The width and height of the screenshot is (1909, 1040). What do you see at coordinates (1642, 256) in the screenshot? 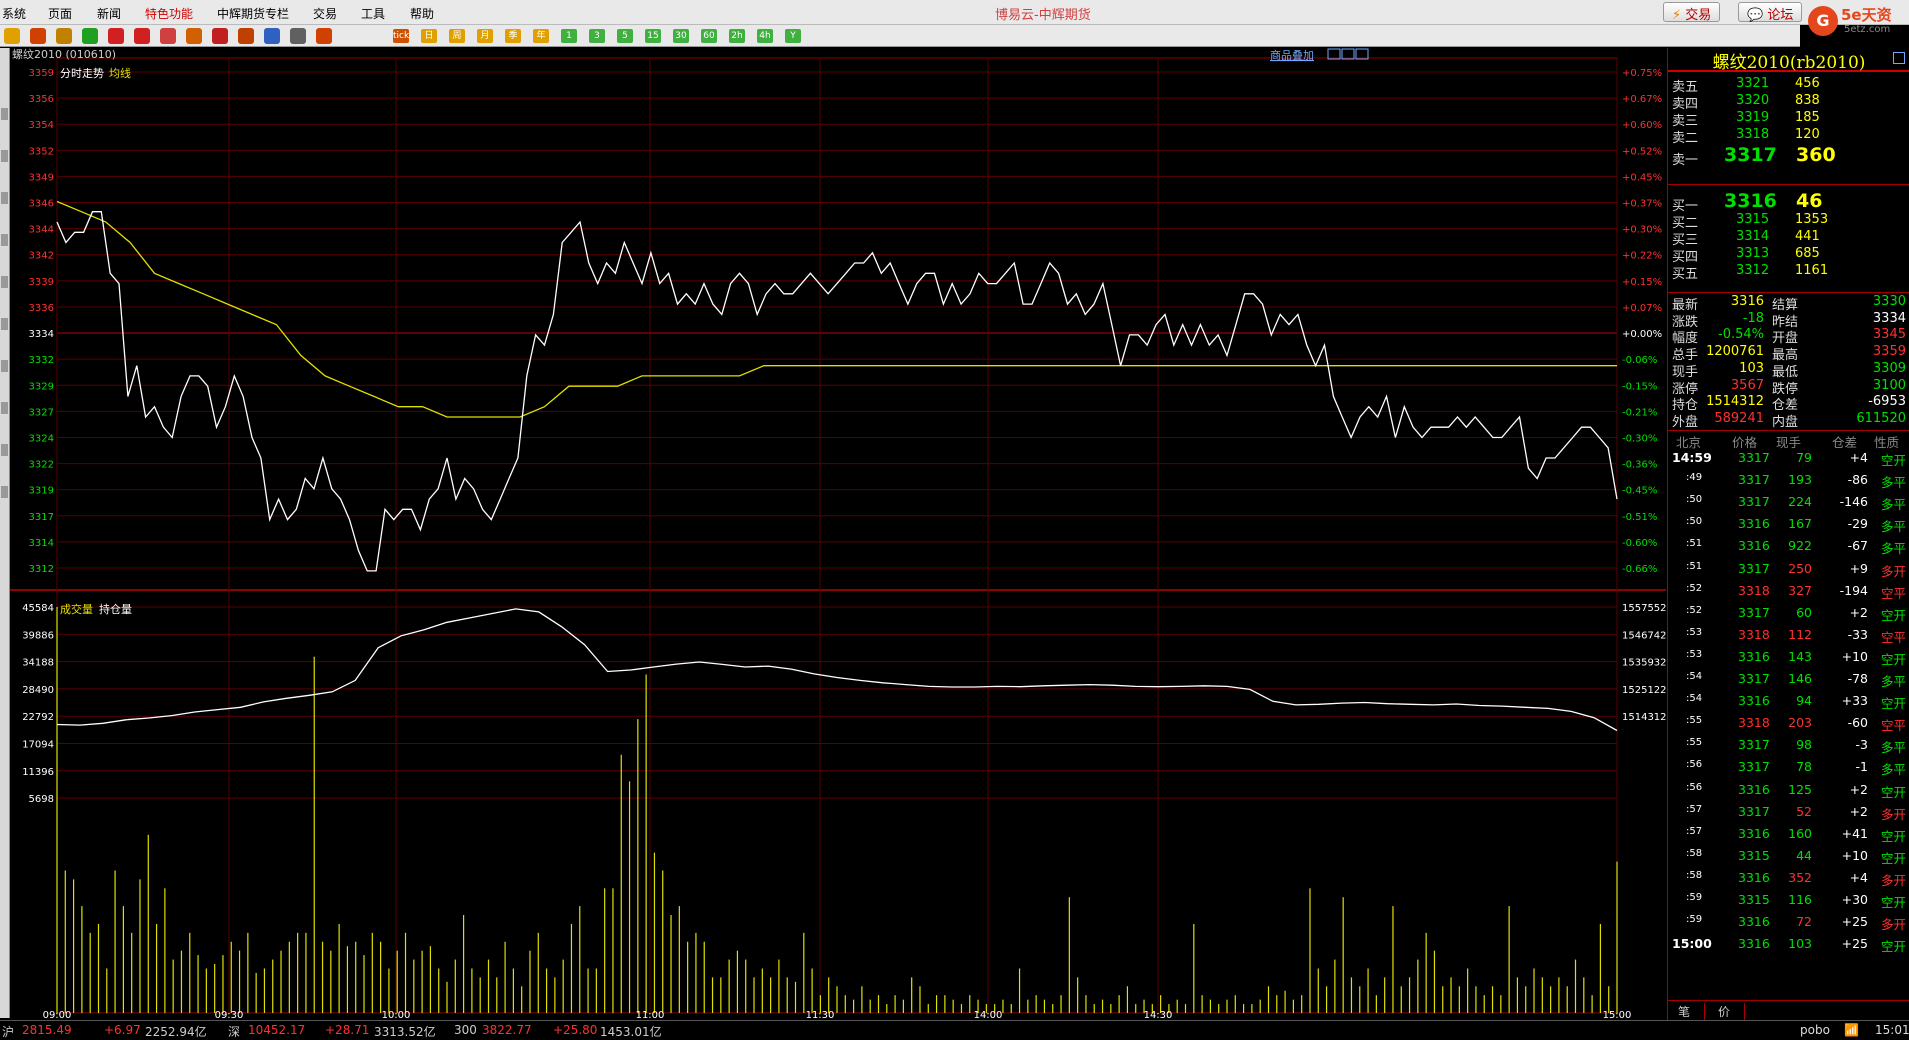
I see `pct-tick-label: +0.22%` at bounding box center [1642, 256].